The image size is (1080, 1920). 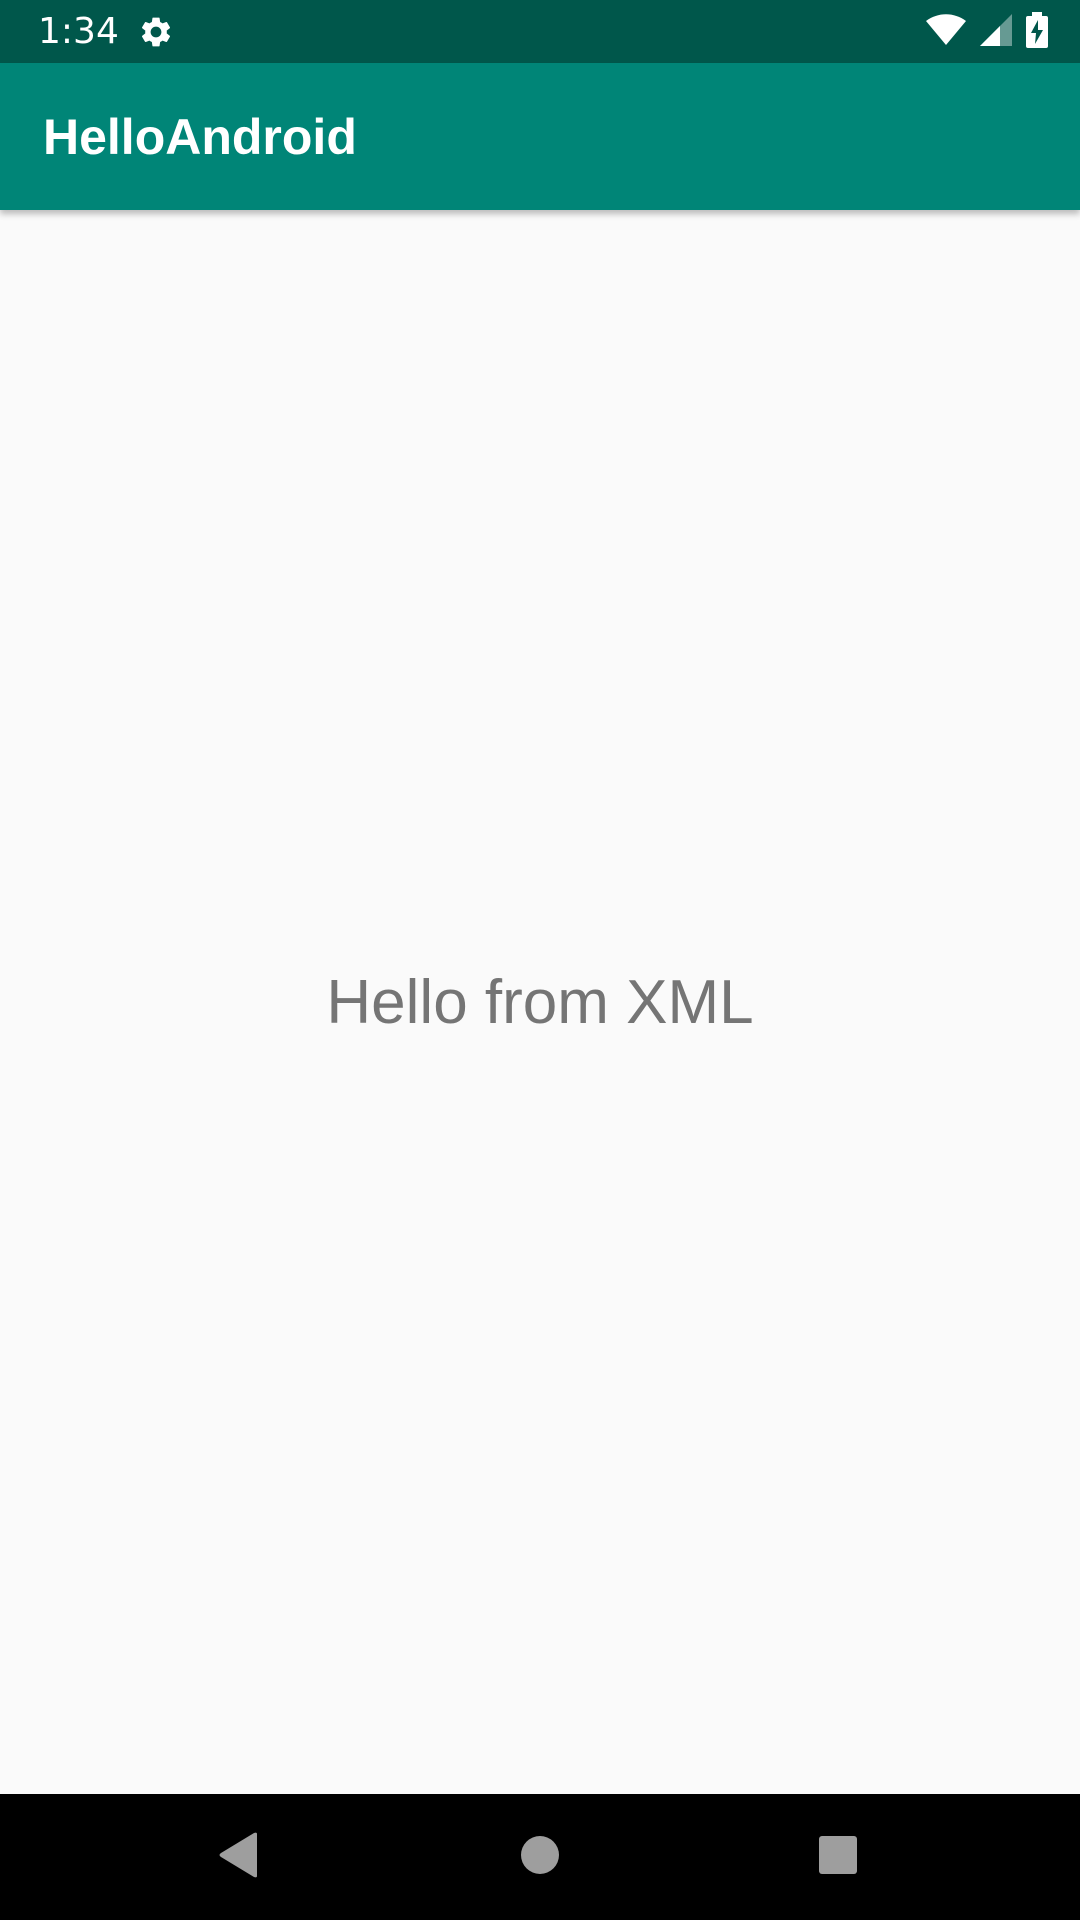 I want to click on status-icons, so click(x=987, y=32).